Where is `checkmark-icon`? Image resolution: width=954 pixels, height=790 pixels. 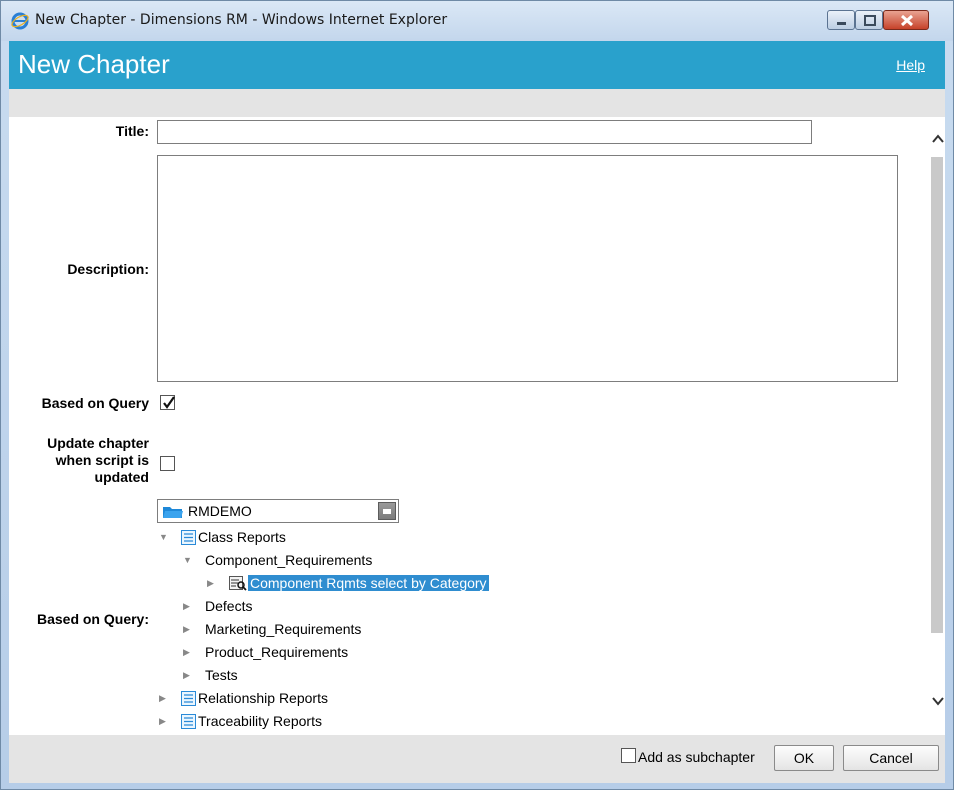 checkmark-icon is located at coordinates (169, 402).